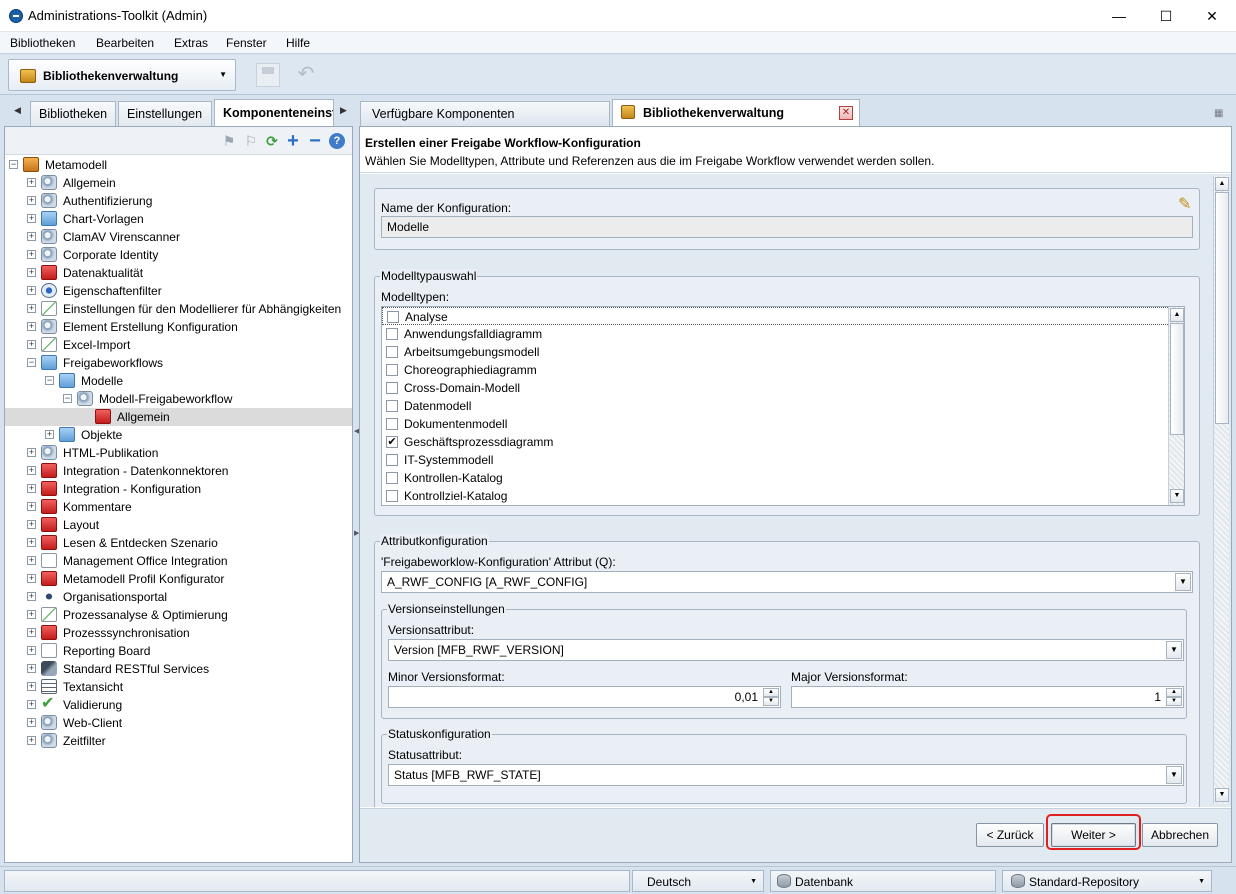 The height and width of the screenshot is (894, 1236). I want to click on perspective-dropdown: Bibliothekenverwaltung ▼, so click(122, 75).